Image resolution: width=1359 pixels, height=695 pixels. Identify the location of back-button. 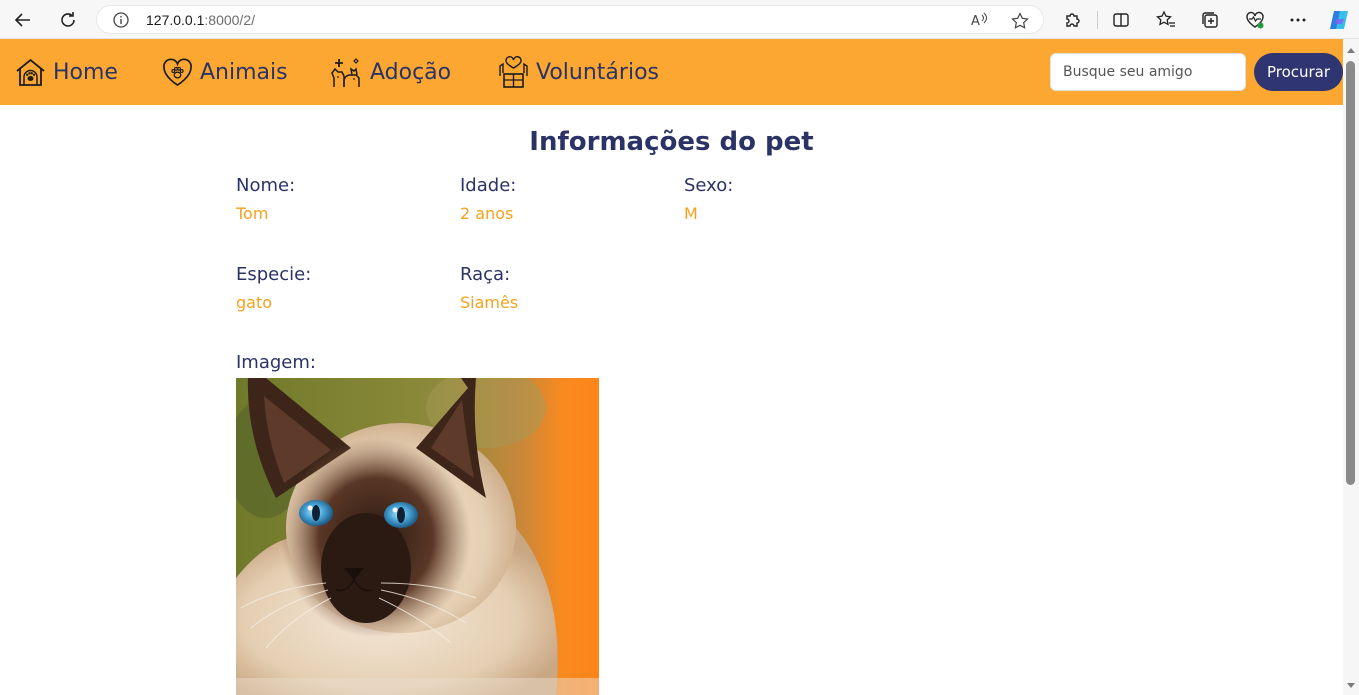
(23, 20).